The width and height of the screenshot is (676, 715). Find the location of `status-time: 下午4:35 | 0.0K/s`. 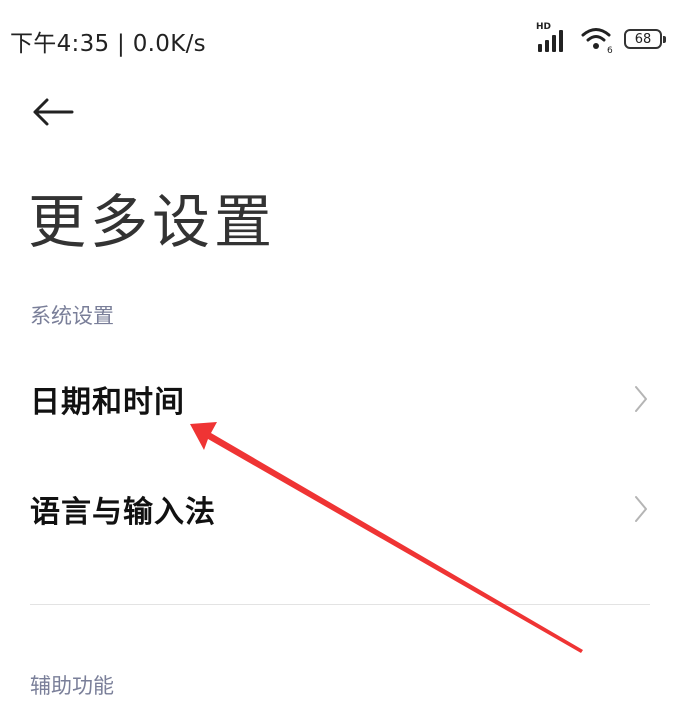

status-time: 下午4:35 | 0.0K/s is located at coordinates (108, 44).